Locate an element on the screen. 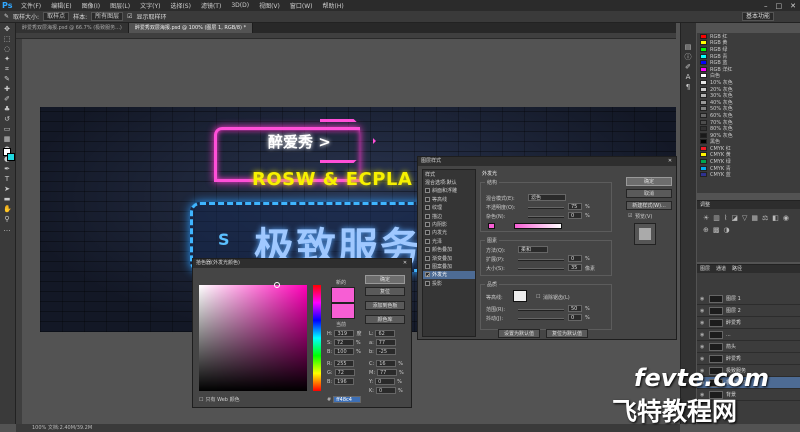 Image resolution: width=800 pixels, height=432 pixels. lab-b-input: -25 is located at coordinates (385, 351).